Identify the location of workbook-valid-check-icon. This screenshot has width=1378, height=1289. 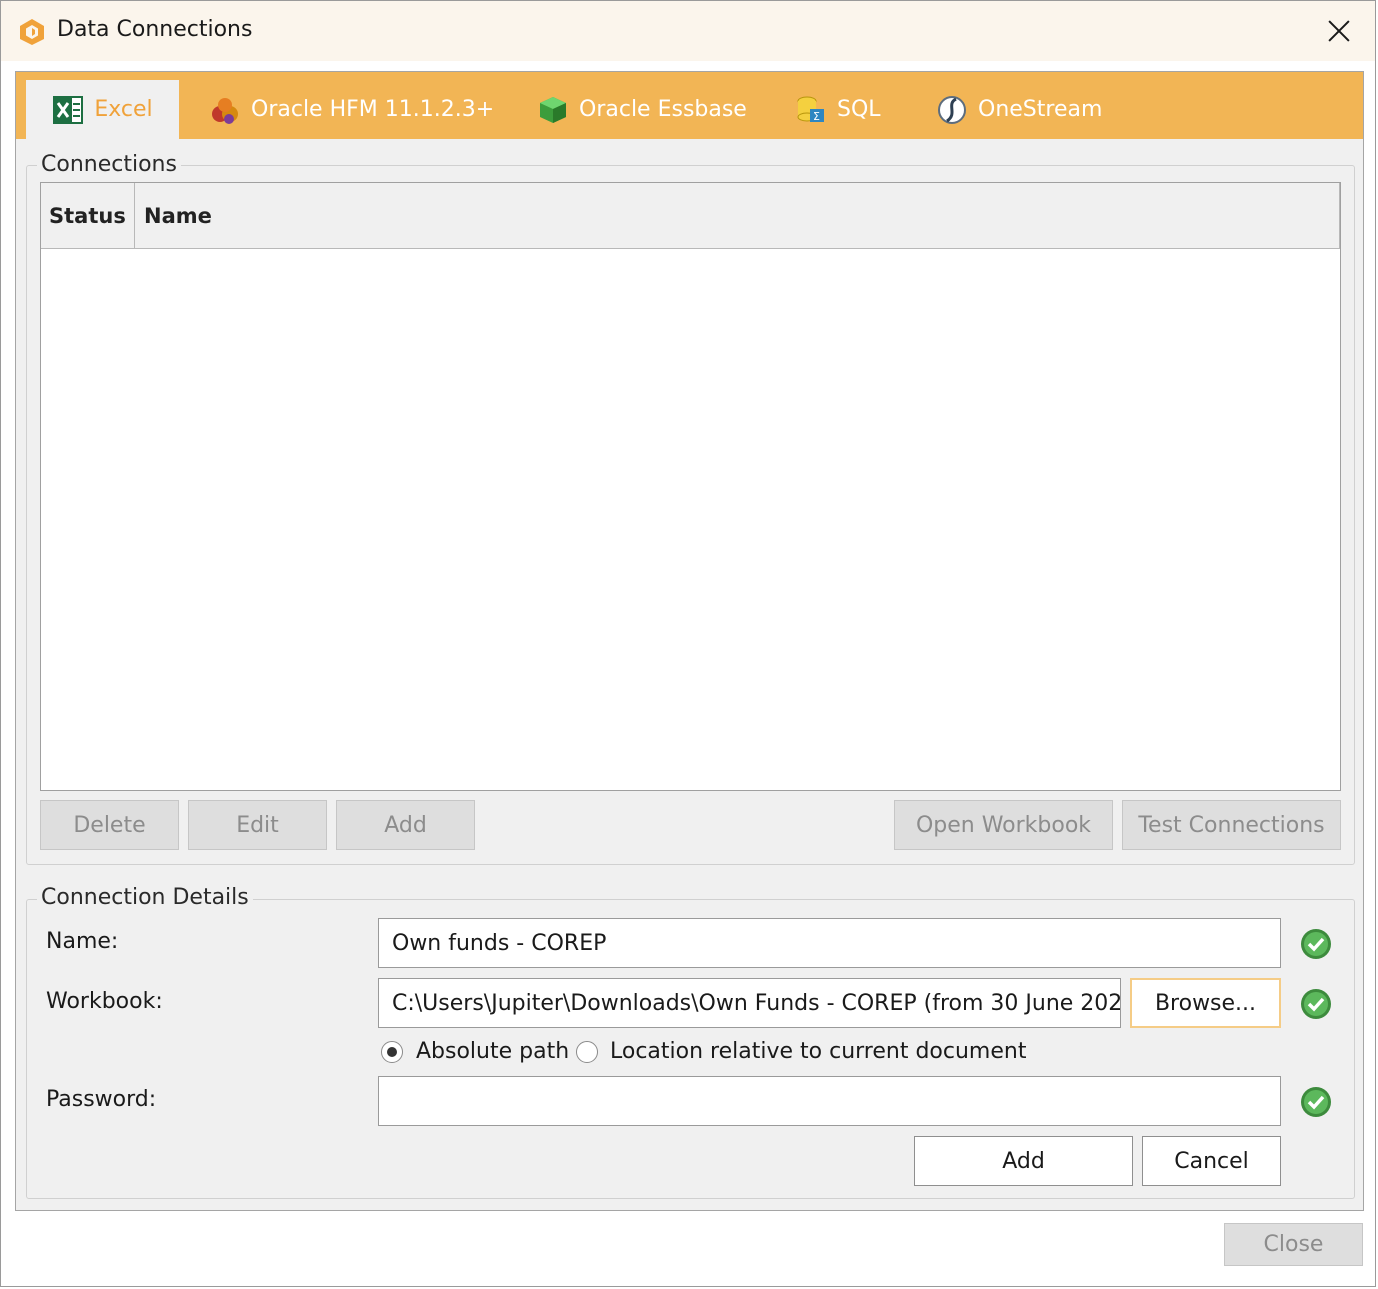
(1316, 1004).